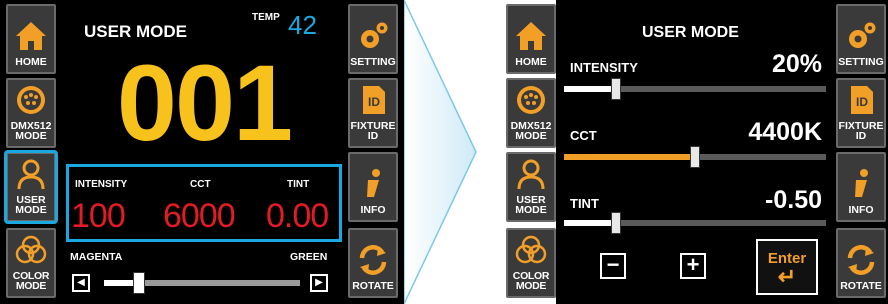 This screenshot has width=888, height=304. Describe the element at coordinates (204, 103) in the screenshot. I see `user-mode-number: 001` at that location.